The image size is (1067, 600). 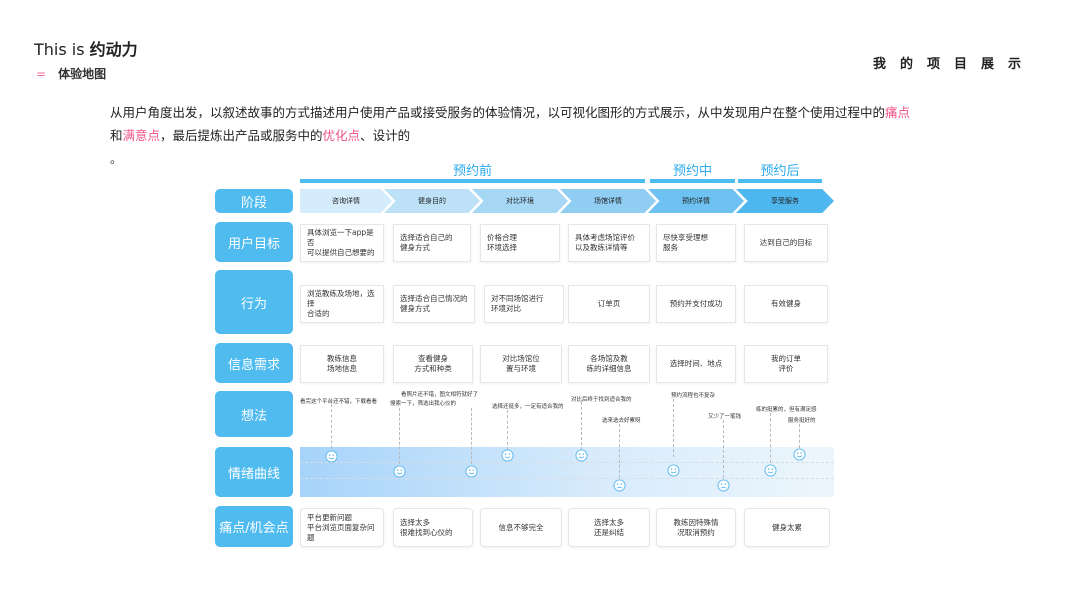 What do you see at coordinates (517, 303) in the screenshot?
I see `behavior-text-3: 对不同场馆进行 环境对比` at bounding box center [517, 303].